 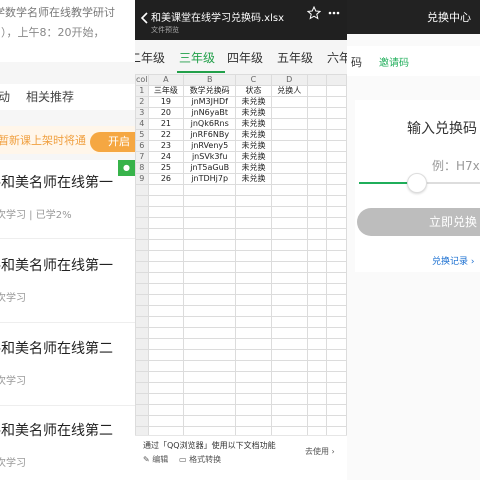 I want to click on table-header-cell: 三年级, so click(x=166, y=91).